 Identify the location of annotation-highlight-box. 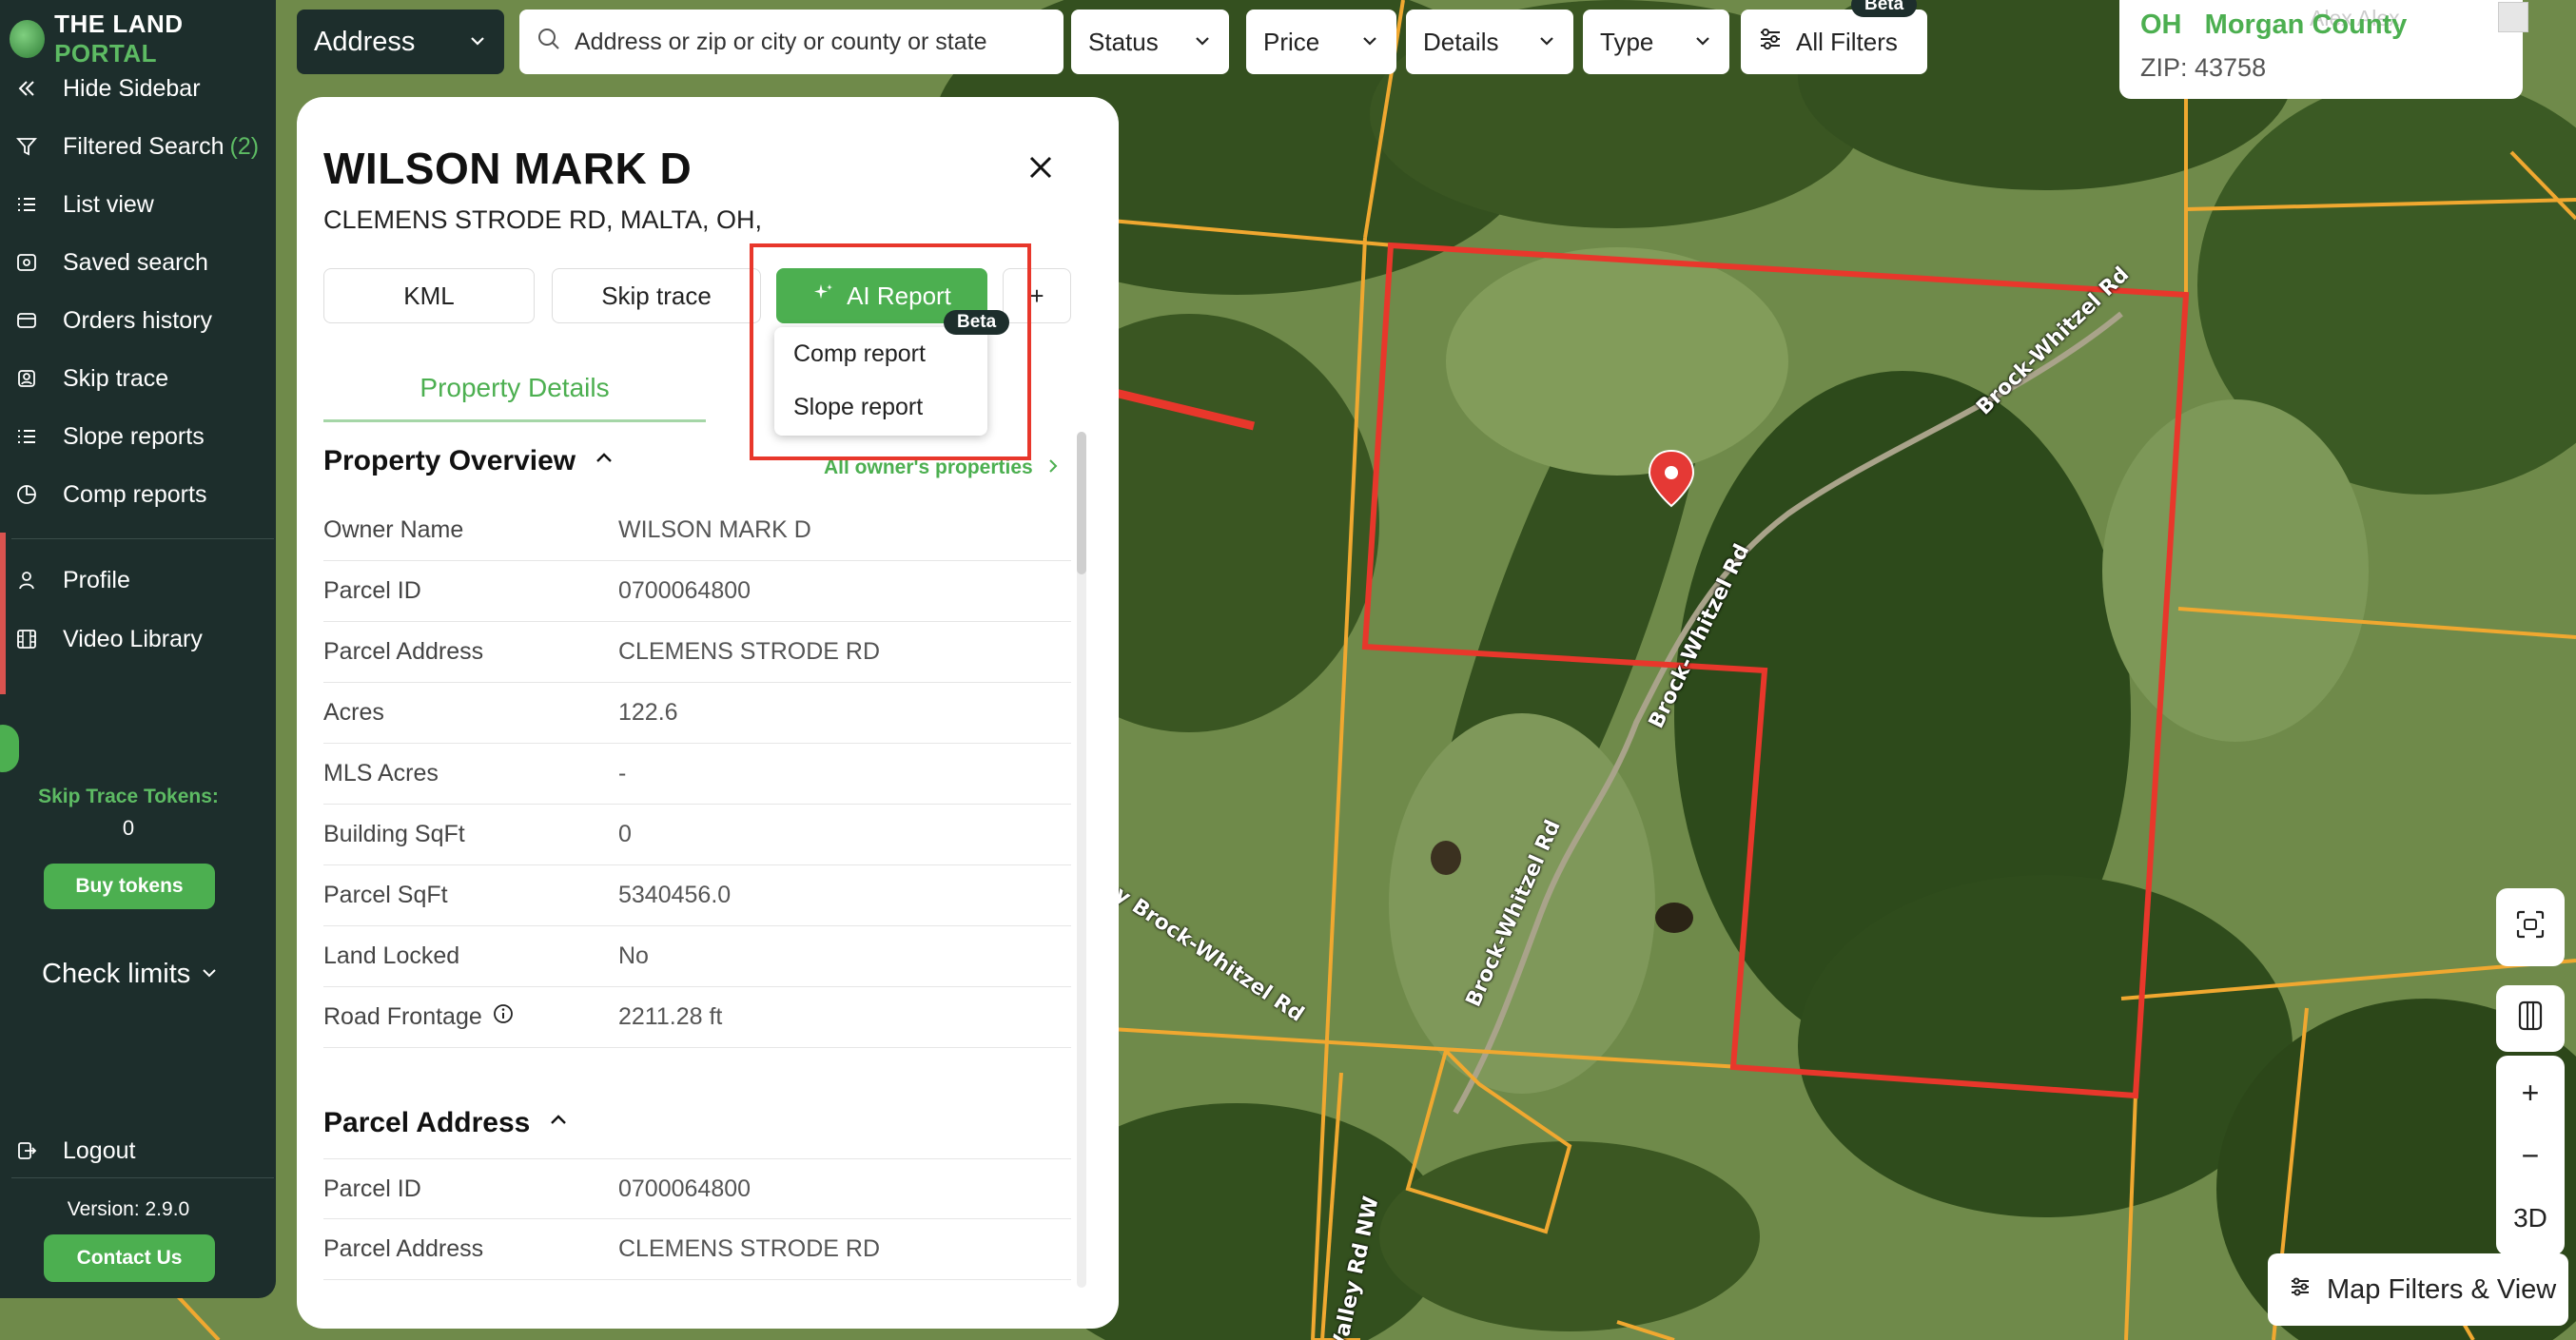
(891, 351).